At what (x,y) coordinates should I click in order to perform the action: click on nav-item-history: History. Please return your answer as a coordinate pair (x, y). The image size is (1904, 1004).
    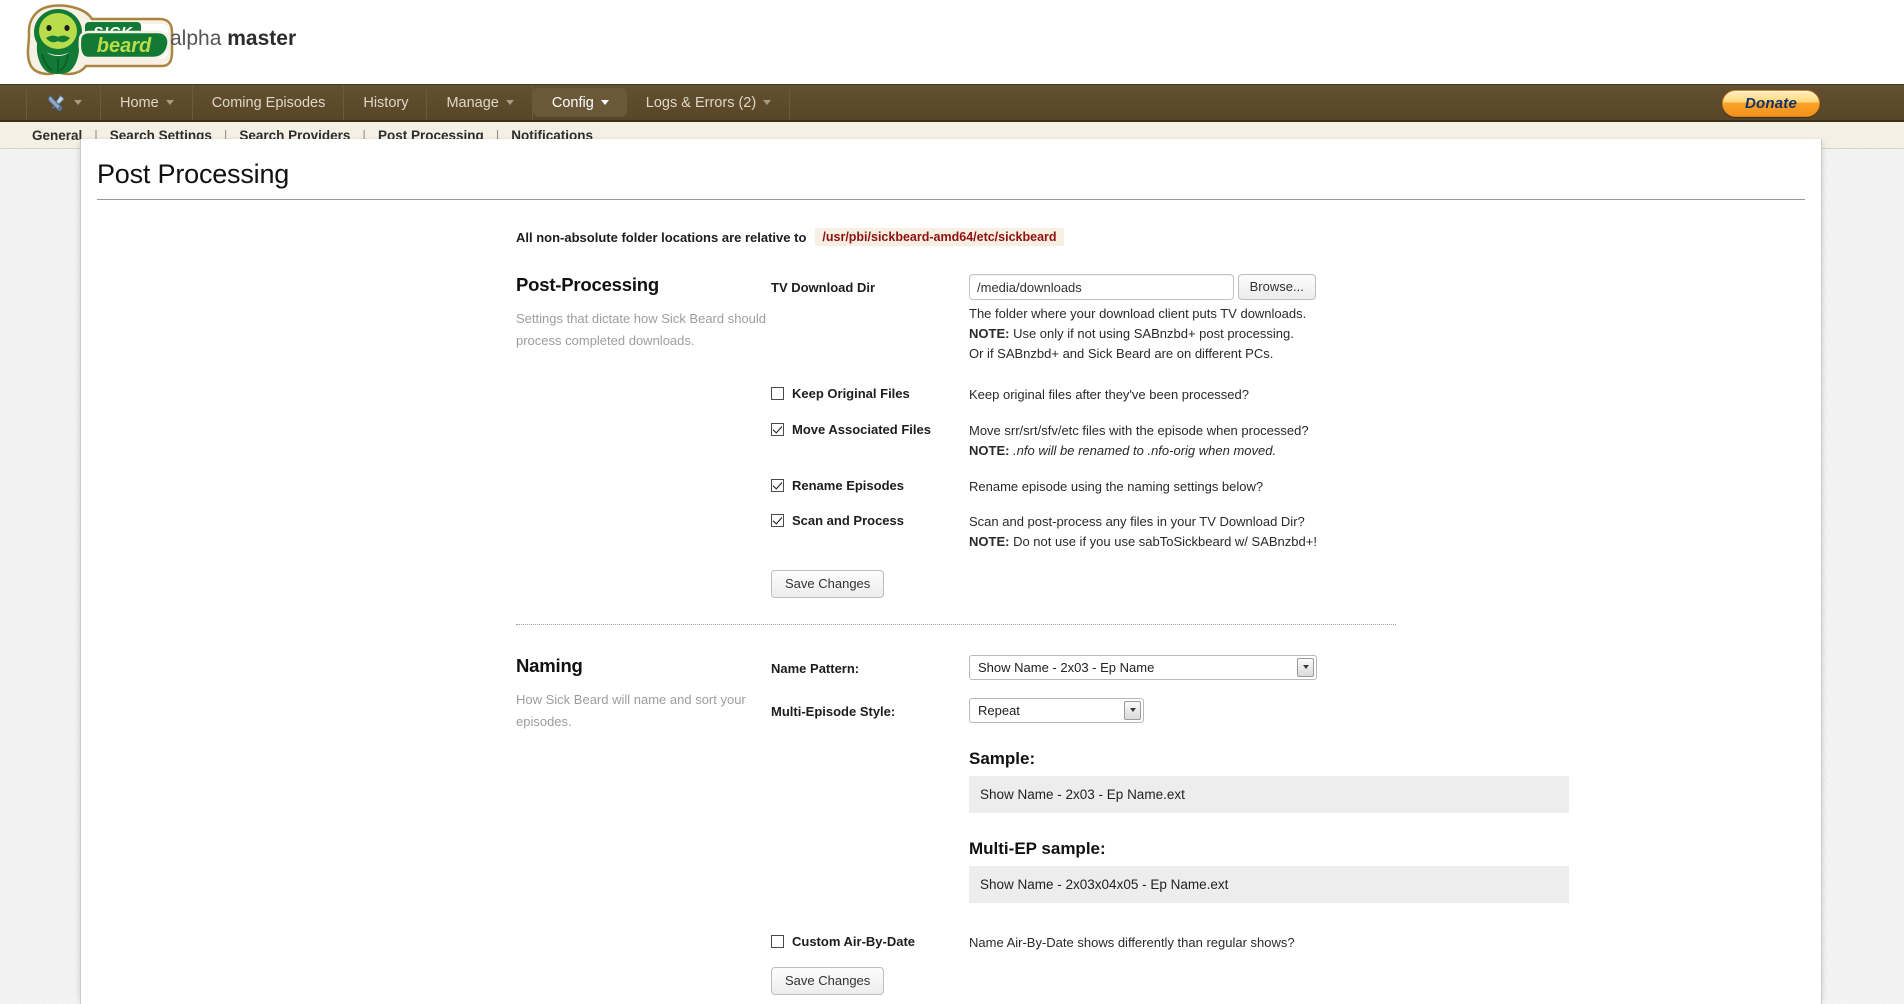
    Looking at the image, I should click on (386, 102).